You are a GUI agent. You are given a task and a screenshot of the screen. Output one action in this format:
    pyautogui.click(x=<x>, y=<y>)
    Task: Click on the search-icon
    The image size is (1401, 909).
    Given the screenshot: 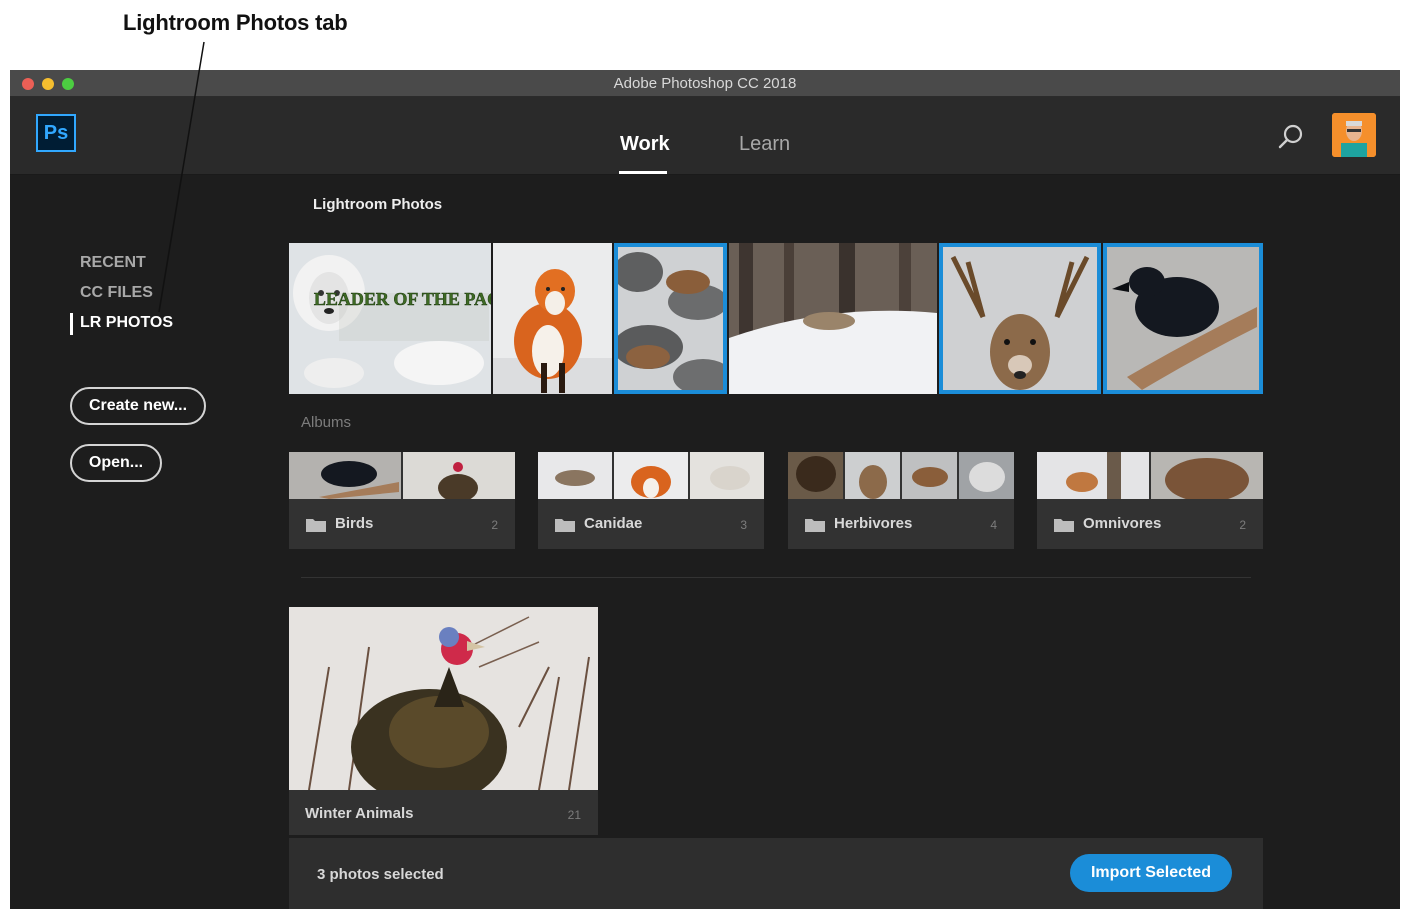 What is the action you would take?
    pyautogui.click(x=1291, y=137)
    